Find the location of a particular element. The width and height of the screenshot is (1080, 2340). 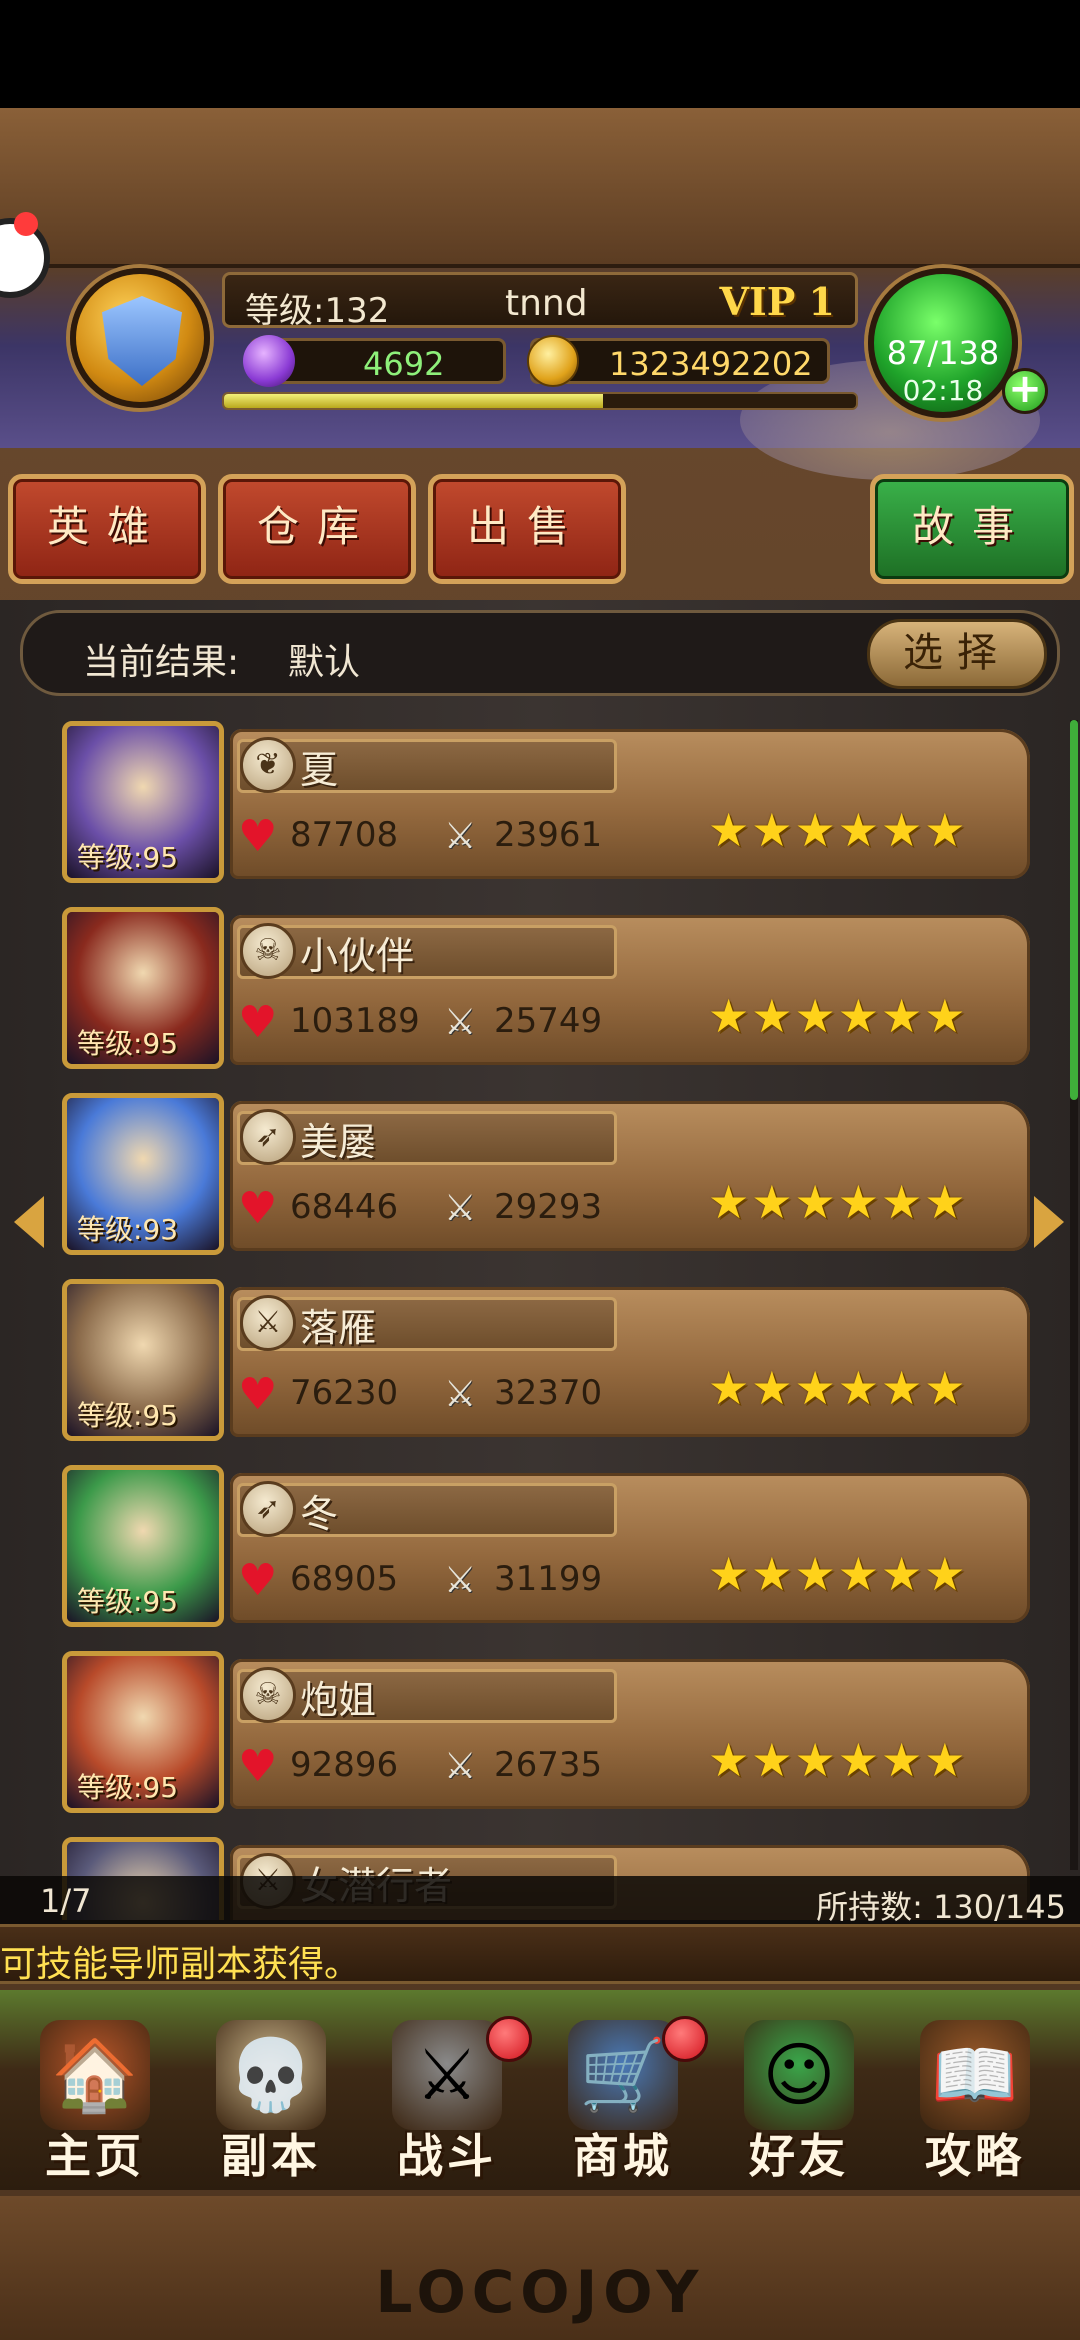

nav-label: 商城 is located at coordinates (623, 2156).